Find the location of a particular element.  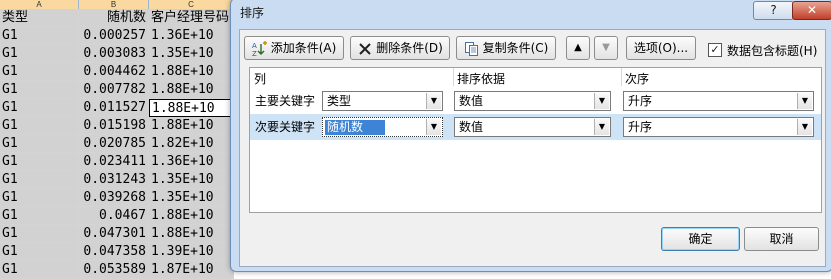

dialog-title: 排序 is located at coordinates (252, 13).